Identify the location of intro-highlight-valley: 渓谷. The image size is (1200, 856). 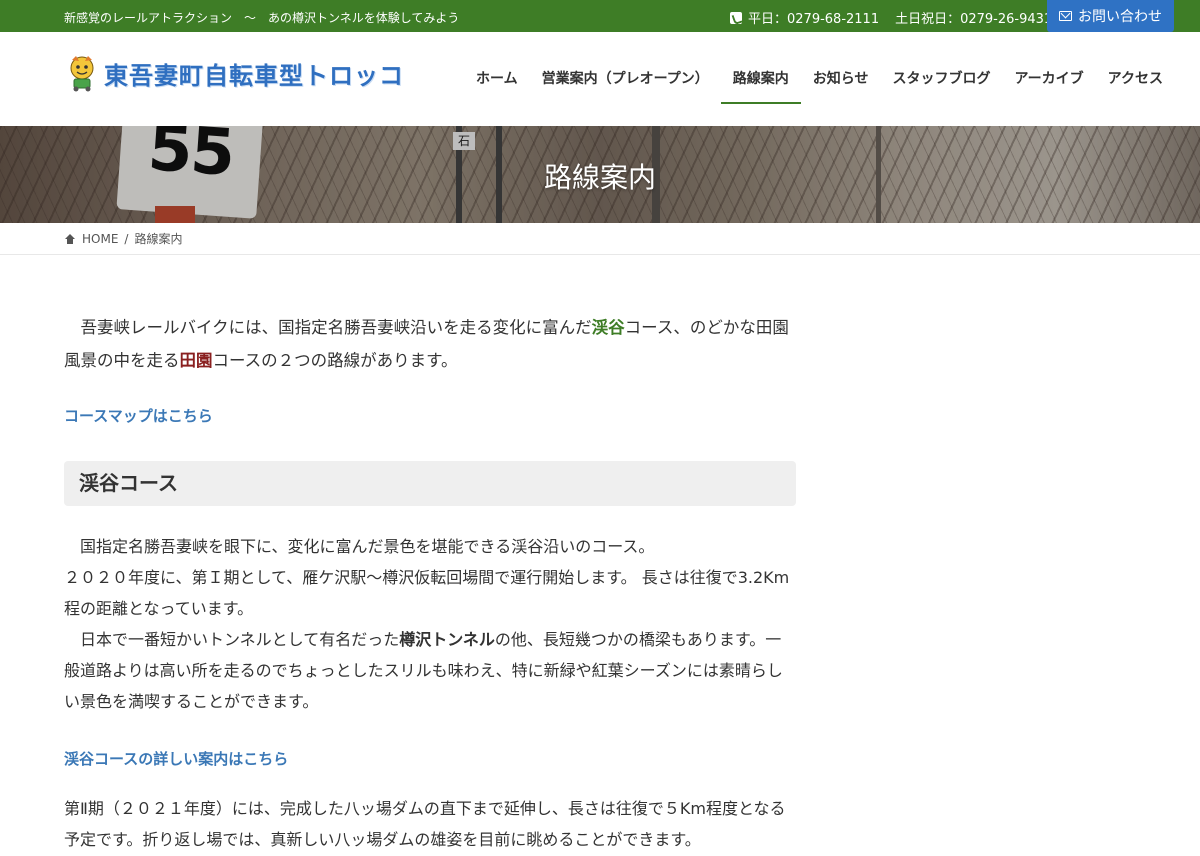
(608, 327).